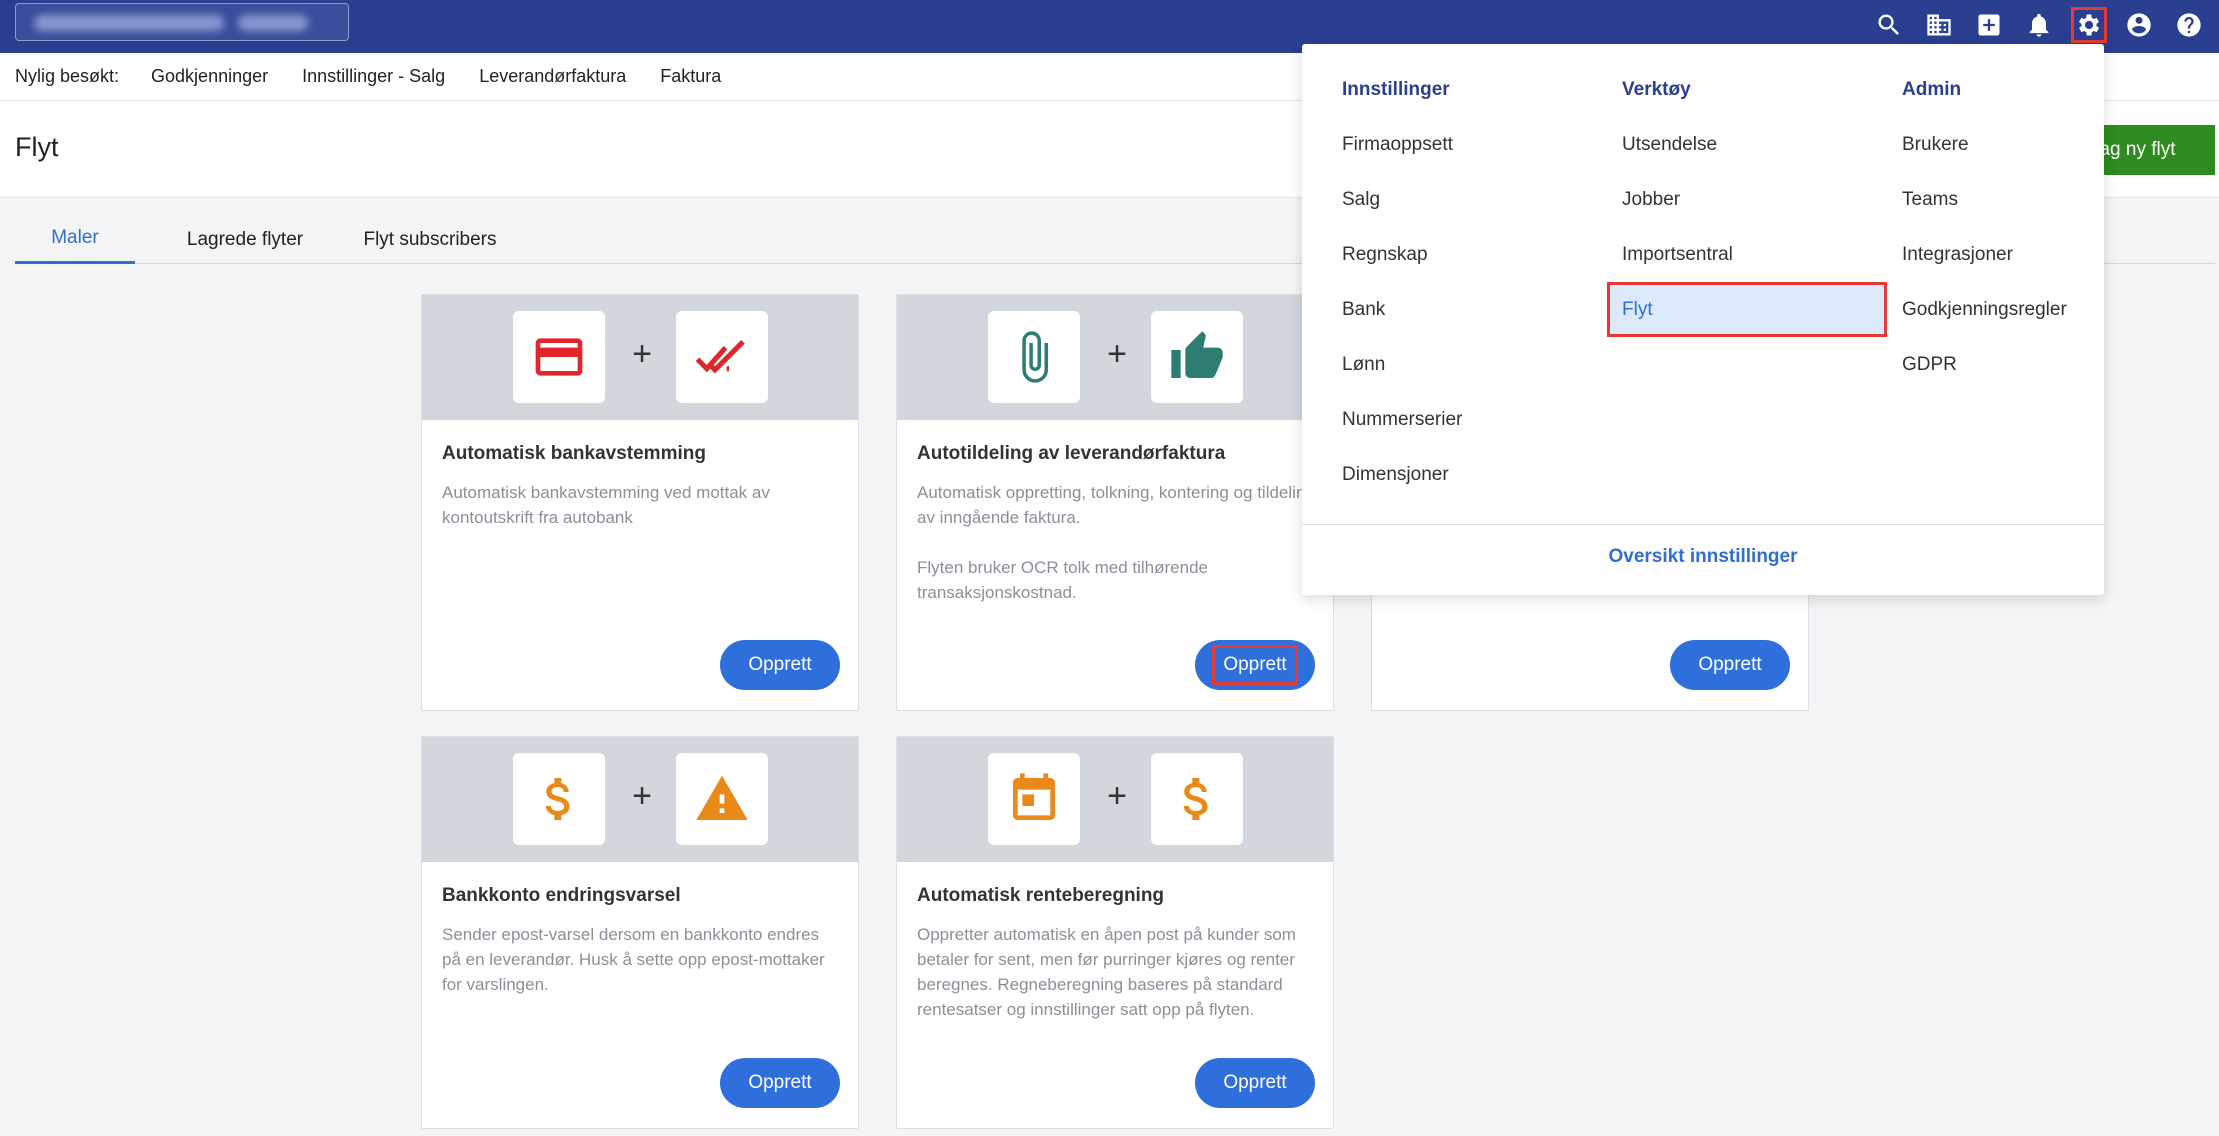 The width and height of the screenshot is (2219, 1136). Describe the element at coordinates (209, 76) in the screenshot. I see `recent-link: Godkjenninger` at that location.